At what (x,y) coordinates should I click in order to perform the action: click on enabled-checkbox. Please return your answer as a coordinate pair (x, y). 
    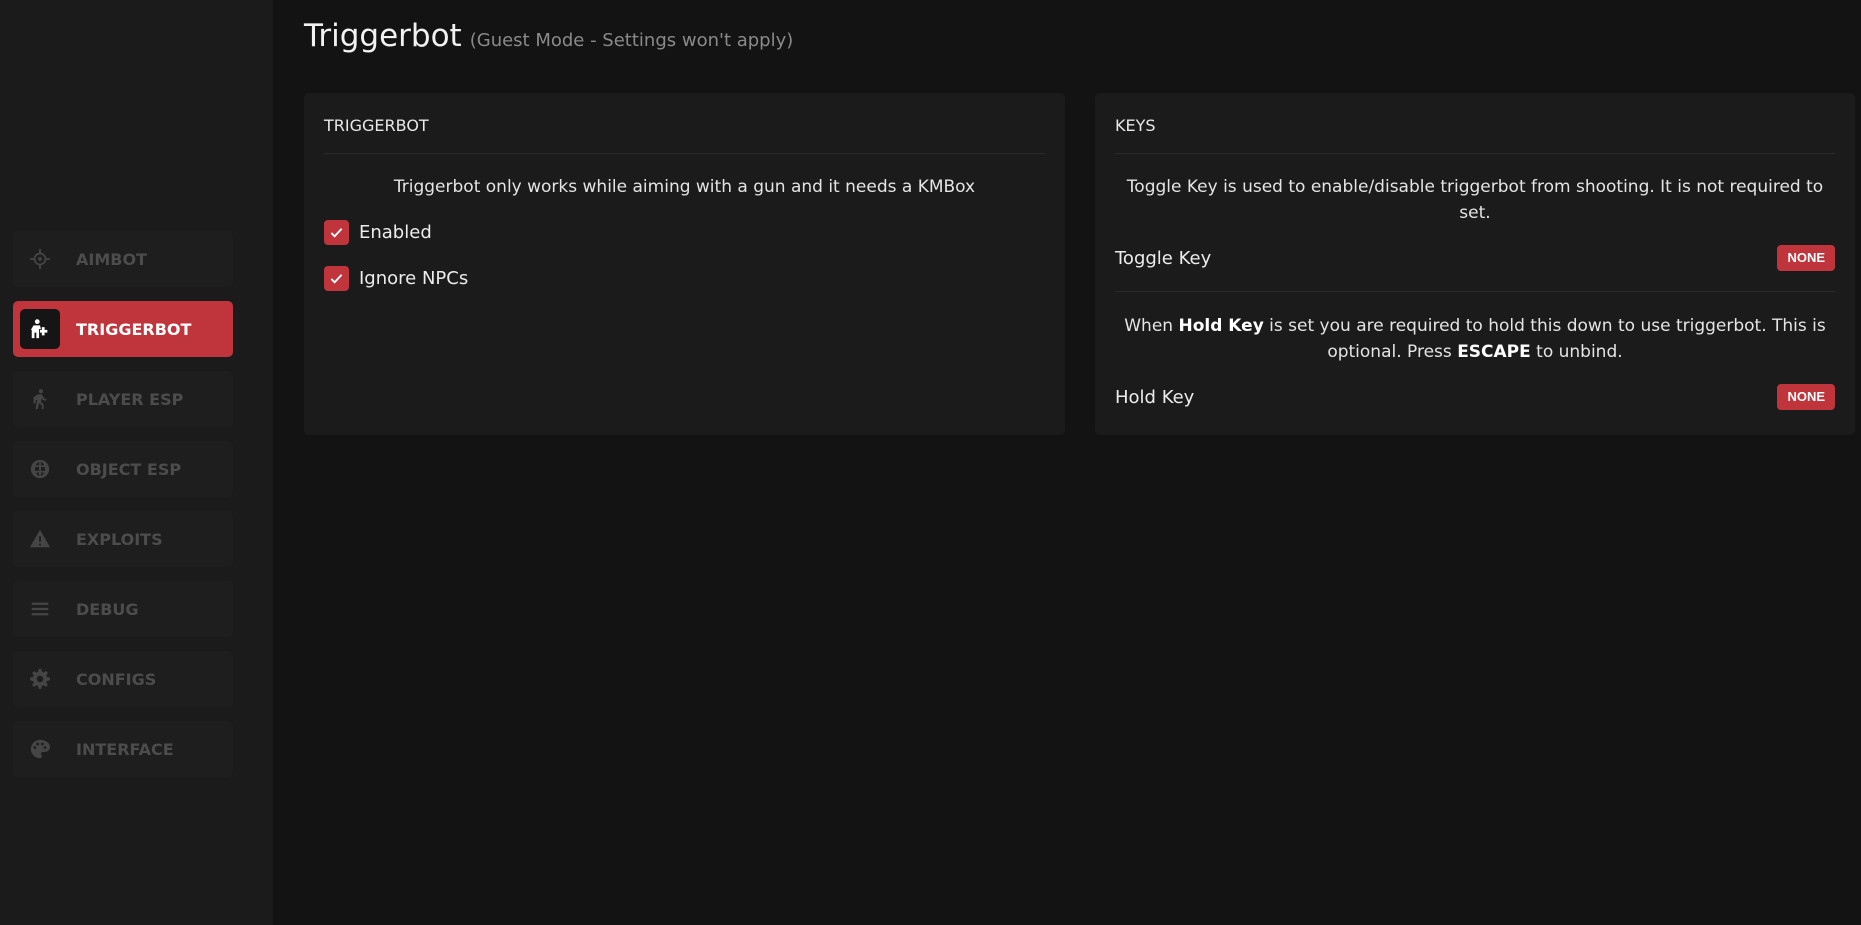
    Looking at the image, I should click on (336, 232).